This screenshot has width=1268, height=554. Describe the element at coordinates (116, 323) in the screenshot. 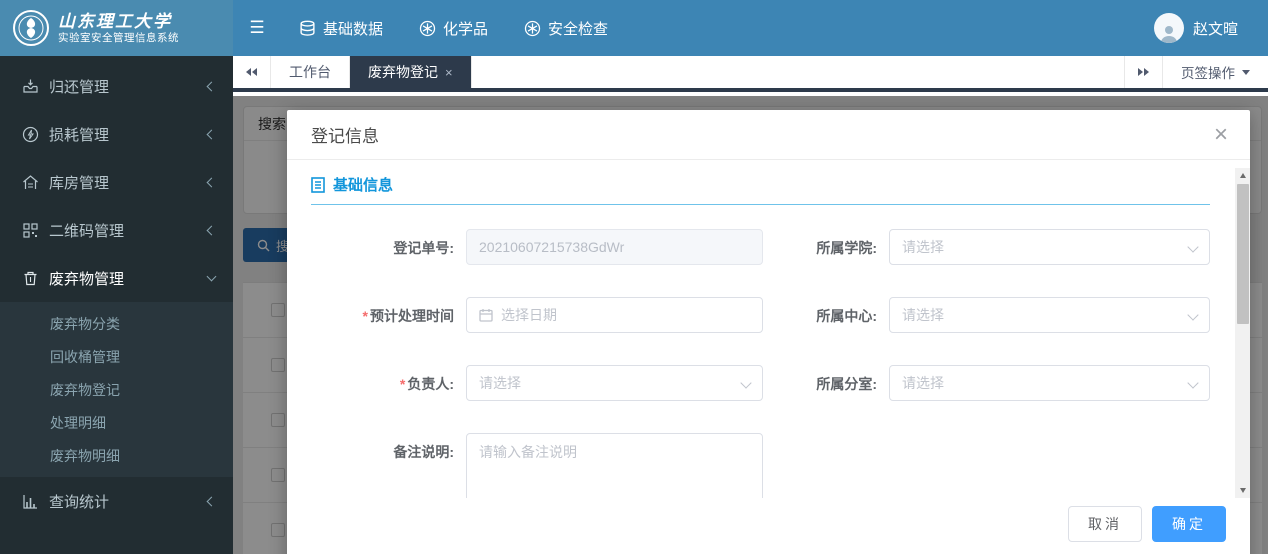

I see `sidebar-subitem-waste-classification: 废弃物分类` at that location.